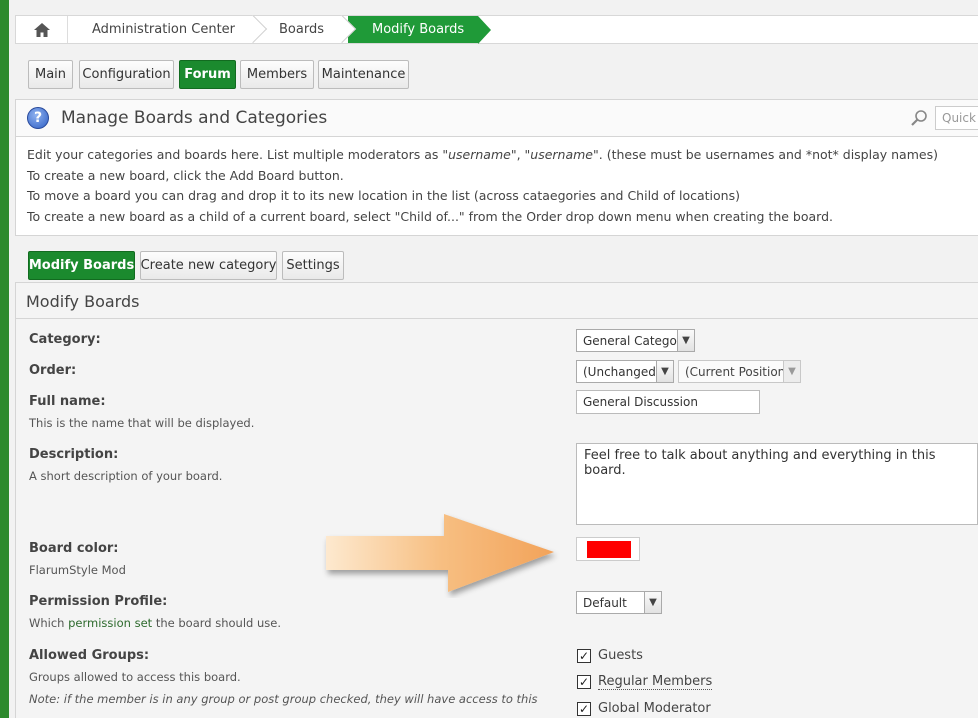 Image resolution: width=978 pixels, height=718 pixels. What do you see at coordinates (668, 402) in the screenshot?
I see `fullname-input: General Discussion` at bounding box center [668, 402].